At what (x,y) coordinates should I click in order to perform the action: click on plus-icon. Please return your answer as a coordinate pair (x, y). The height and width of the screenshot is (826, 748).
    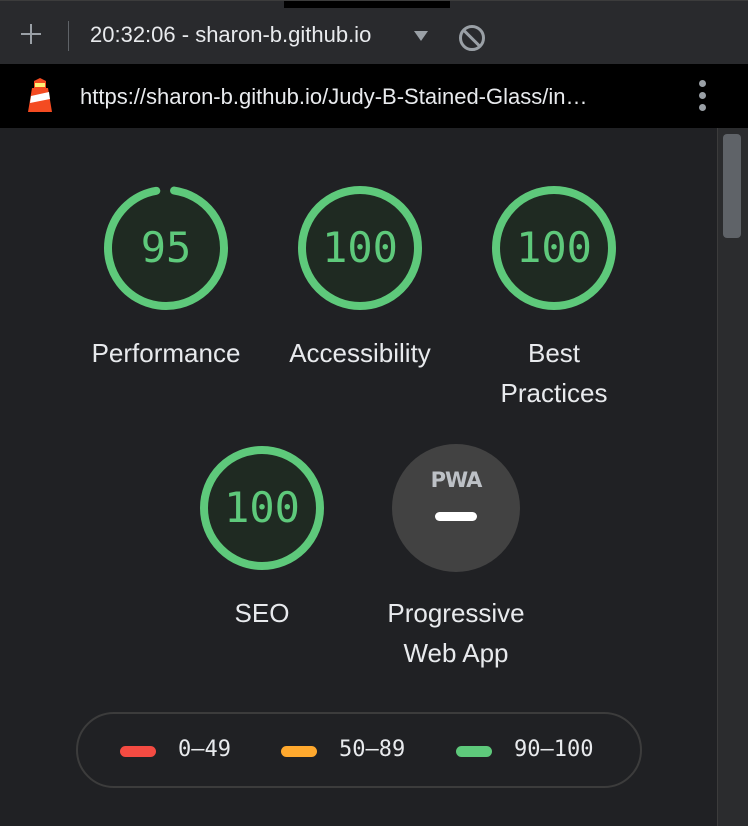
    Looking at the image, I should click on (31, 34).